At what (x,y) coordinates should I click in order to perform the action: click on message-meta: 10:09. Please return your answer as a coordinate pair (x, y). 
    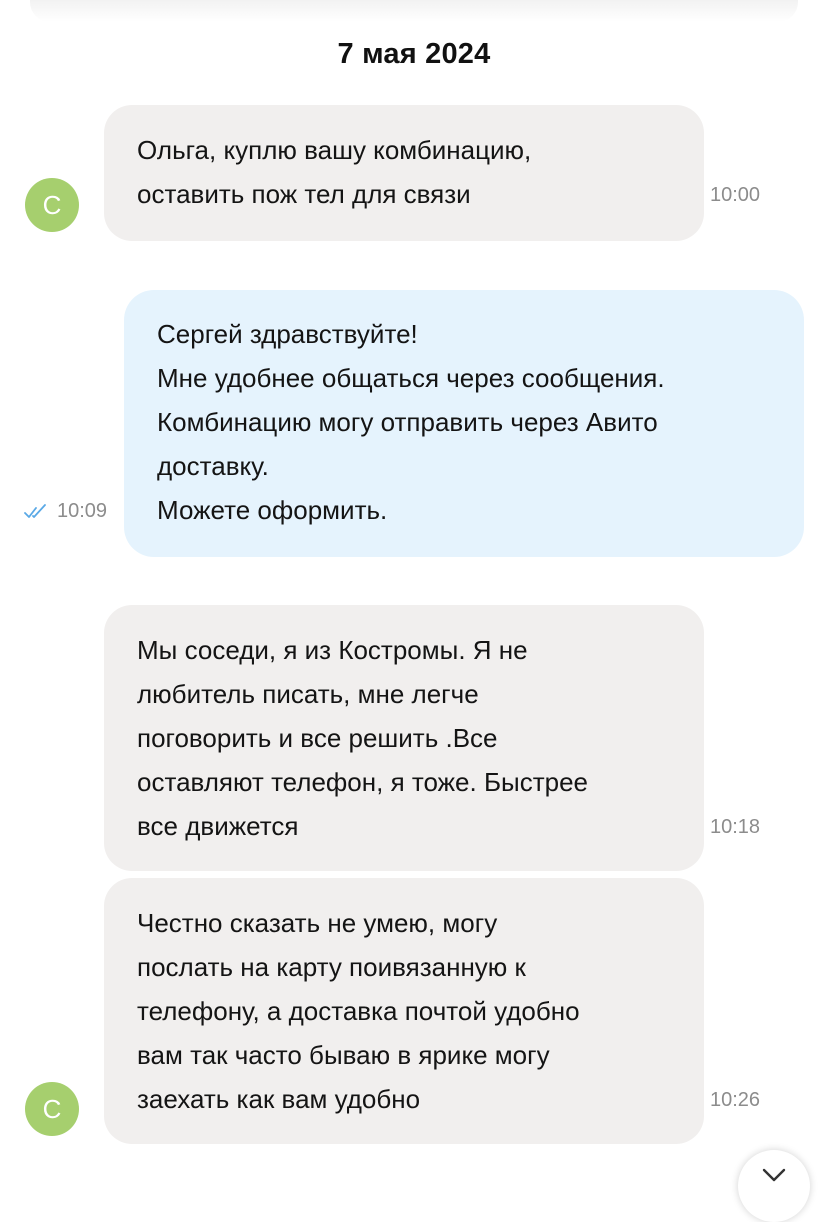
    Looking at the image, I should click on (65, 511).